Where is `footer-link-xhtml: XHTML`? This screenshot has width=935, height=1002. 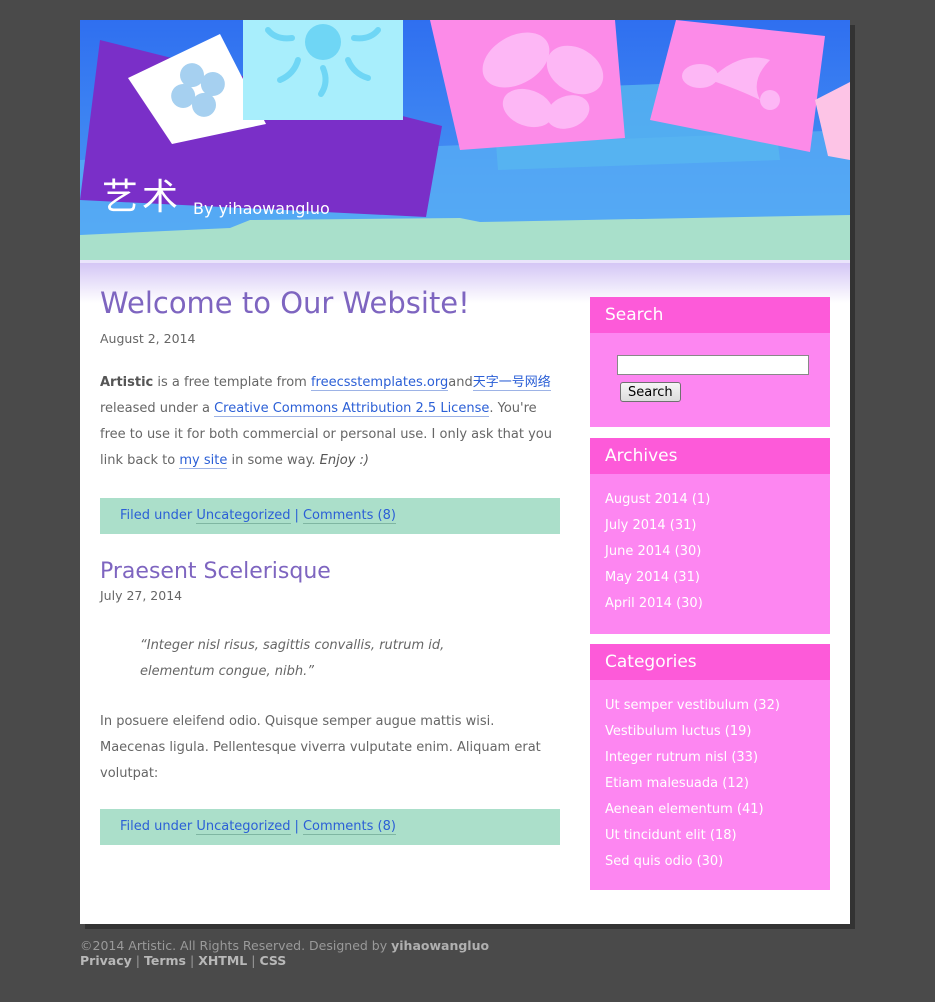 footer-link-xhtml: XHTML is located at coordinates (222, 960).